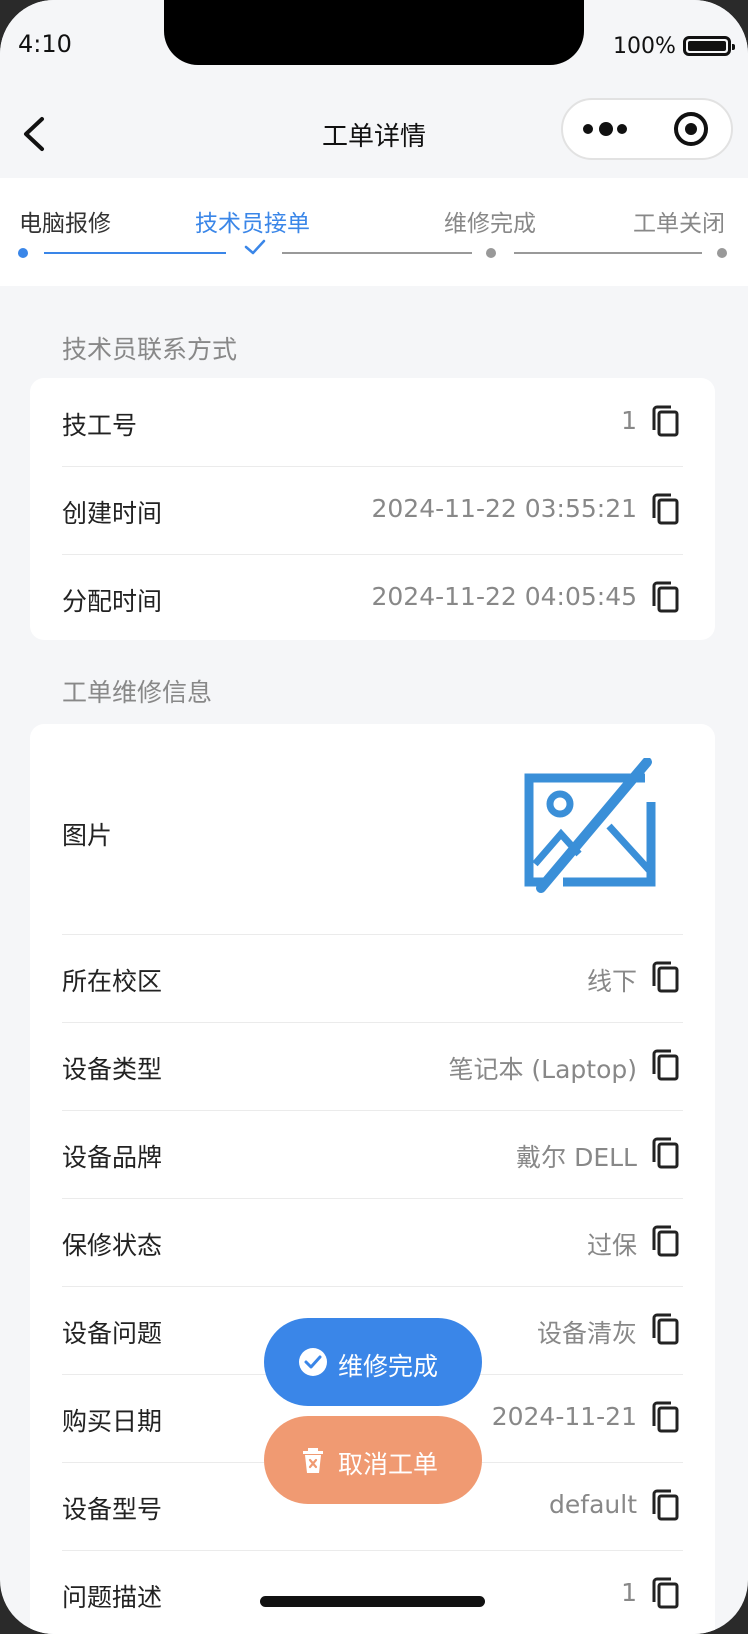 Image resolution: width=748 pixels, height=1634 pixels. What do you see at coordinates (644, 46) in the screenshot?
I see `battery-percent: 100%` at bounding box center [644, 46].